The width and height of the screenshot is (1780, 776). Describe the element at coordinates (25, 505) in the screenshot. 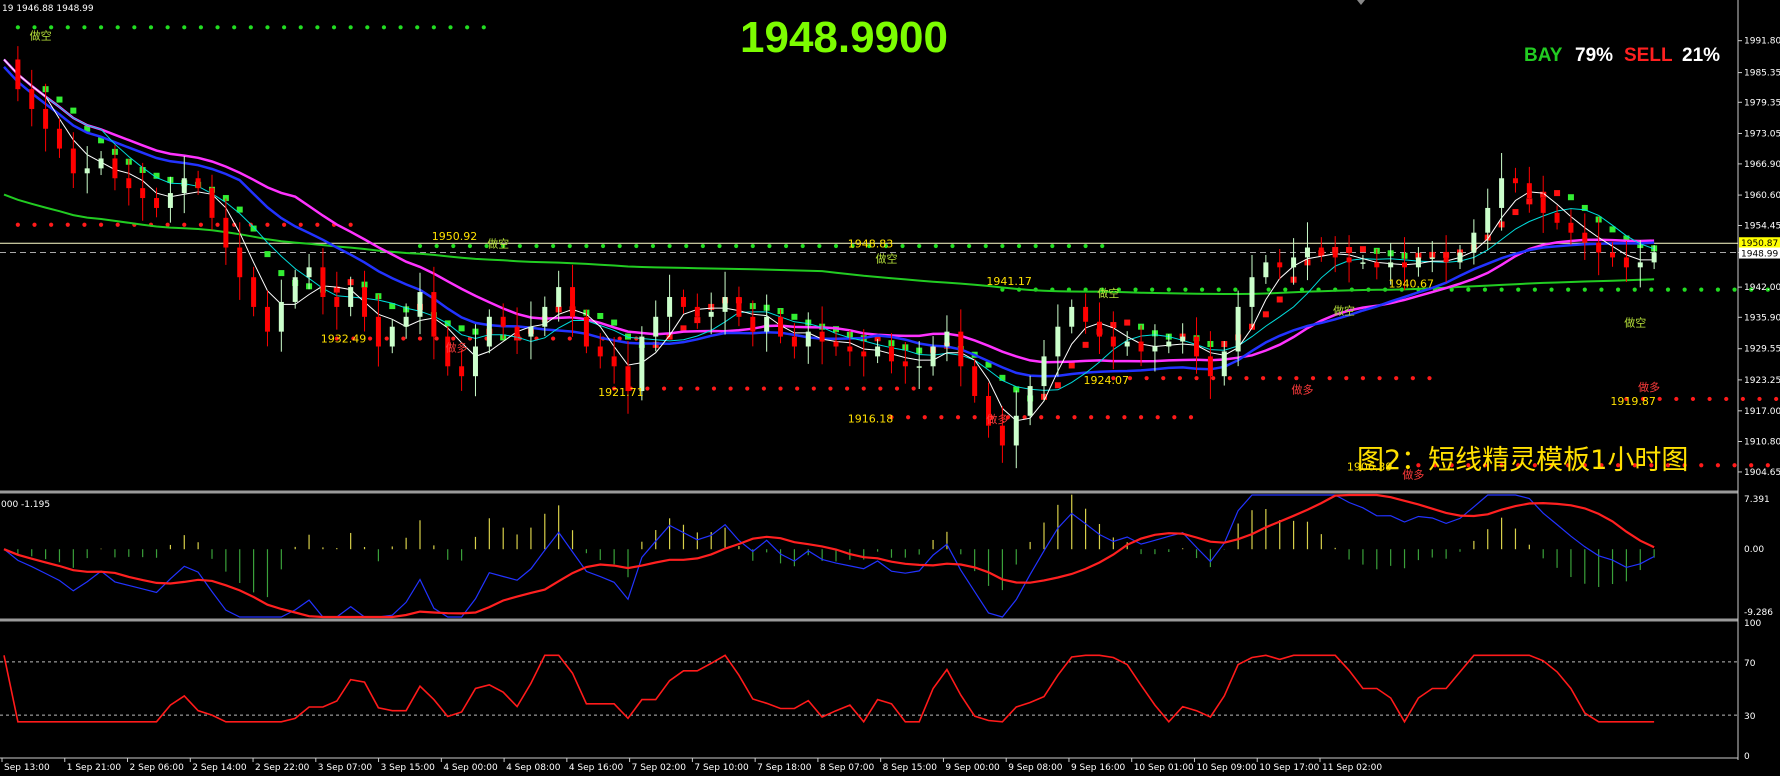

I see `macd-readout: 000 -1.195` at that location.